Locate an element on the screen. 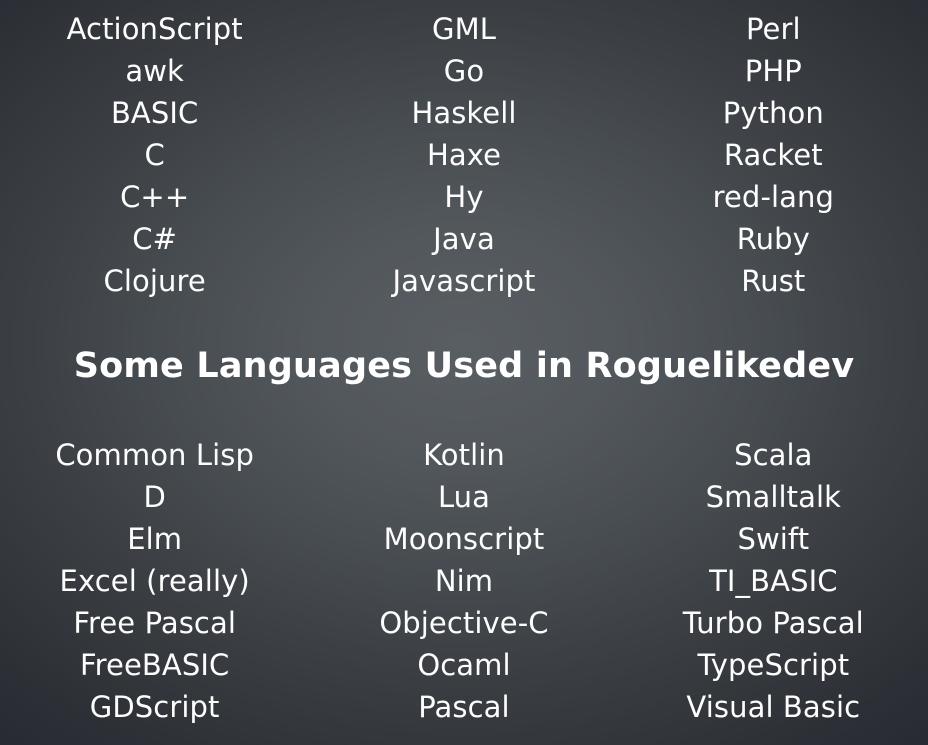 This screenshot has height=745, width=928. language-item: Smalltalk is located at coordinates (773, 497).